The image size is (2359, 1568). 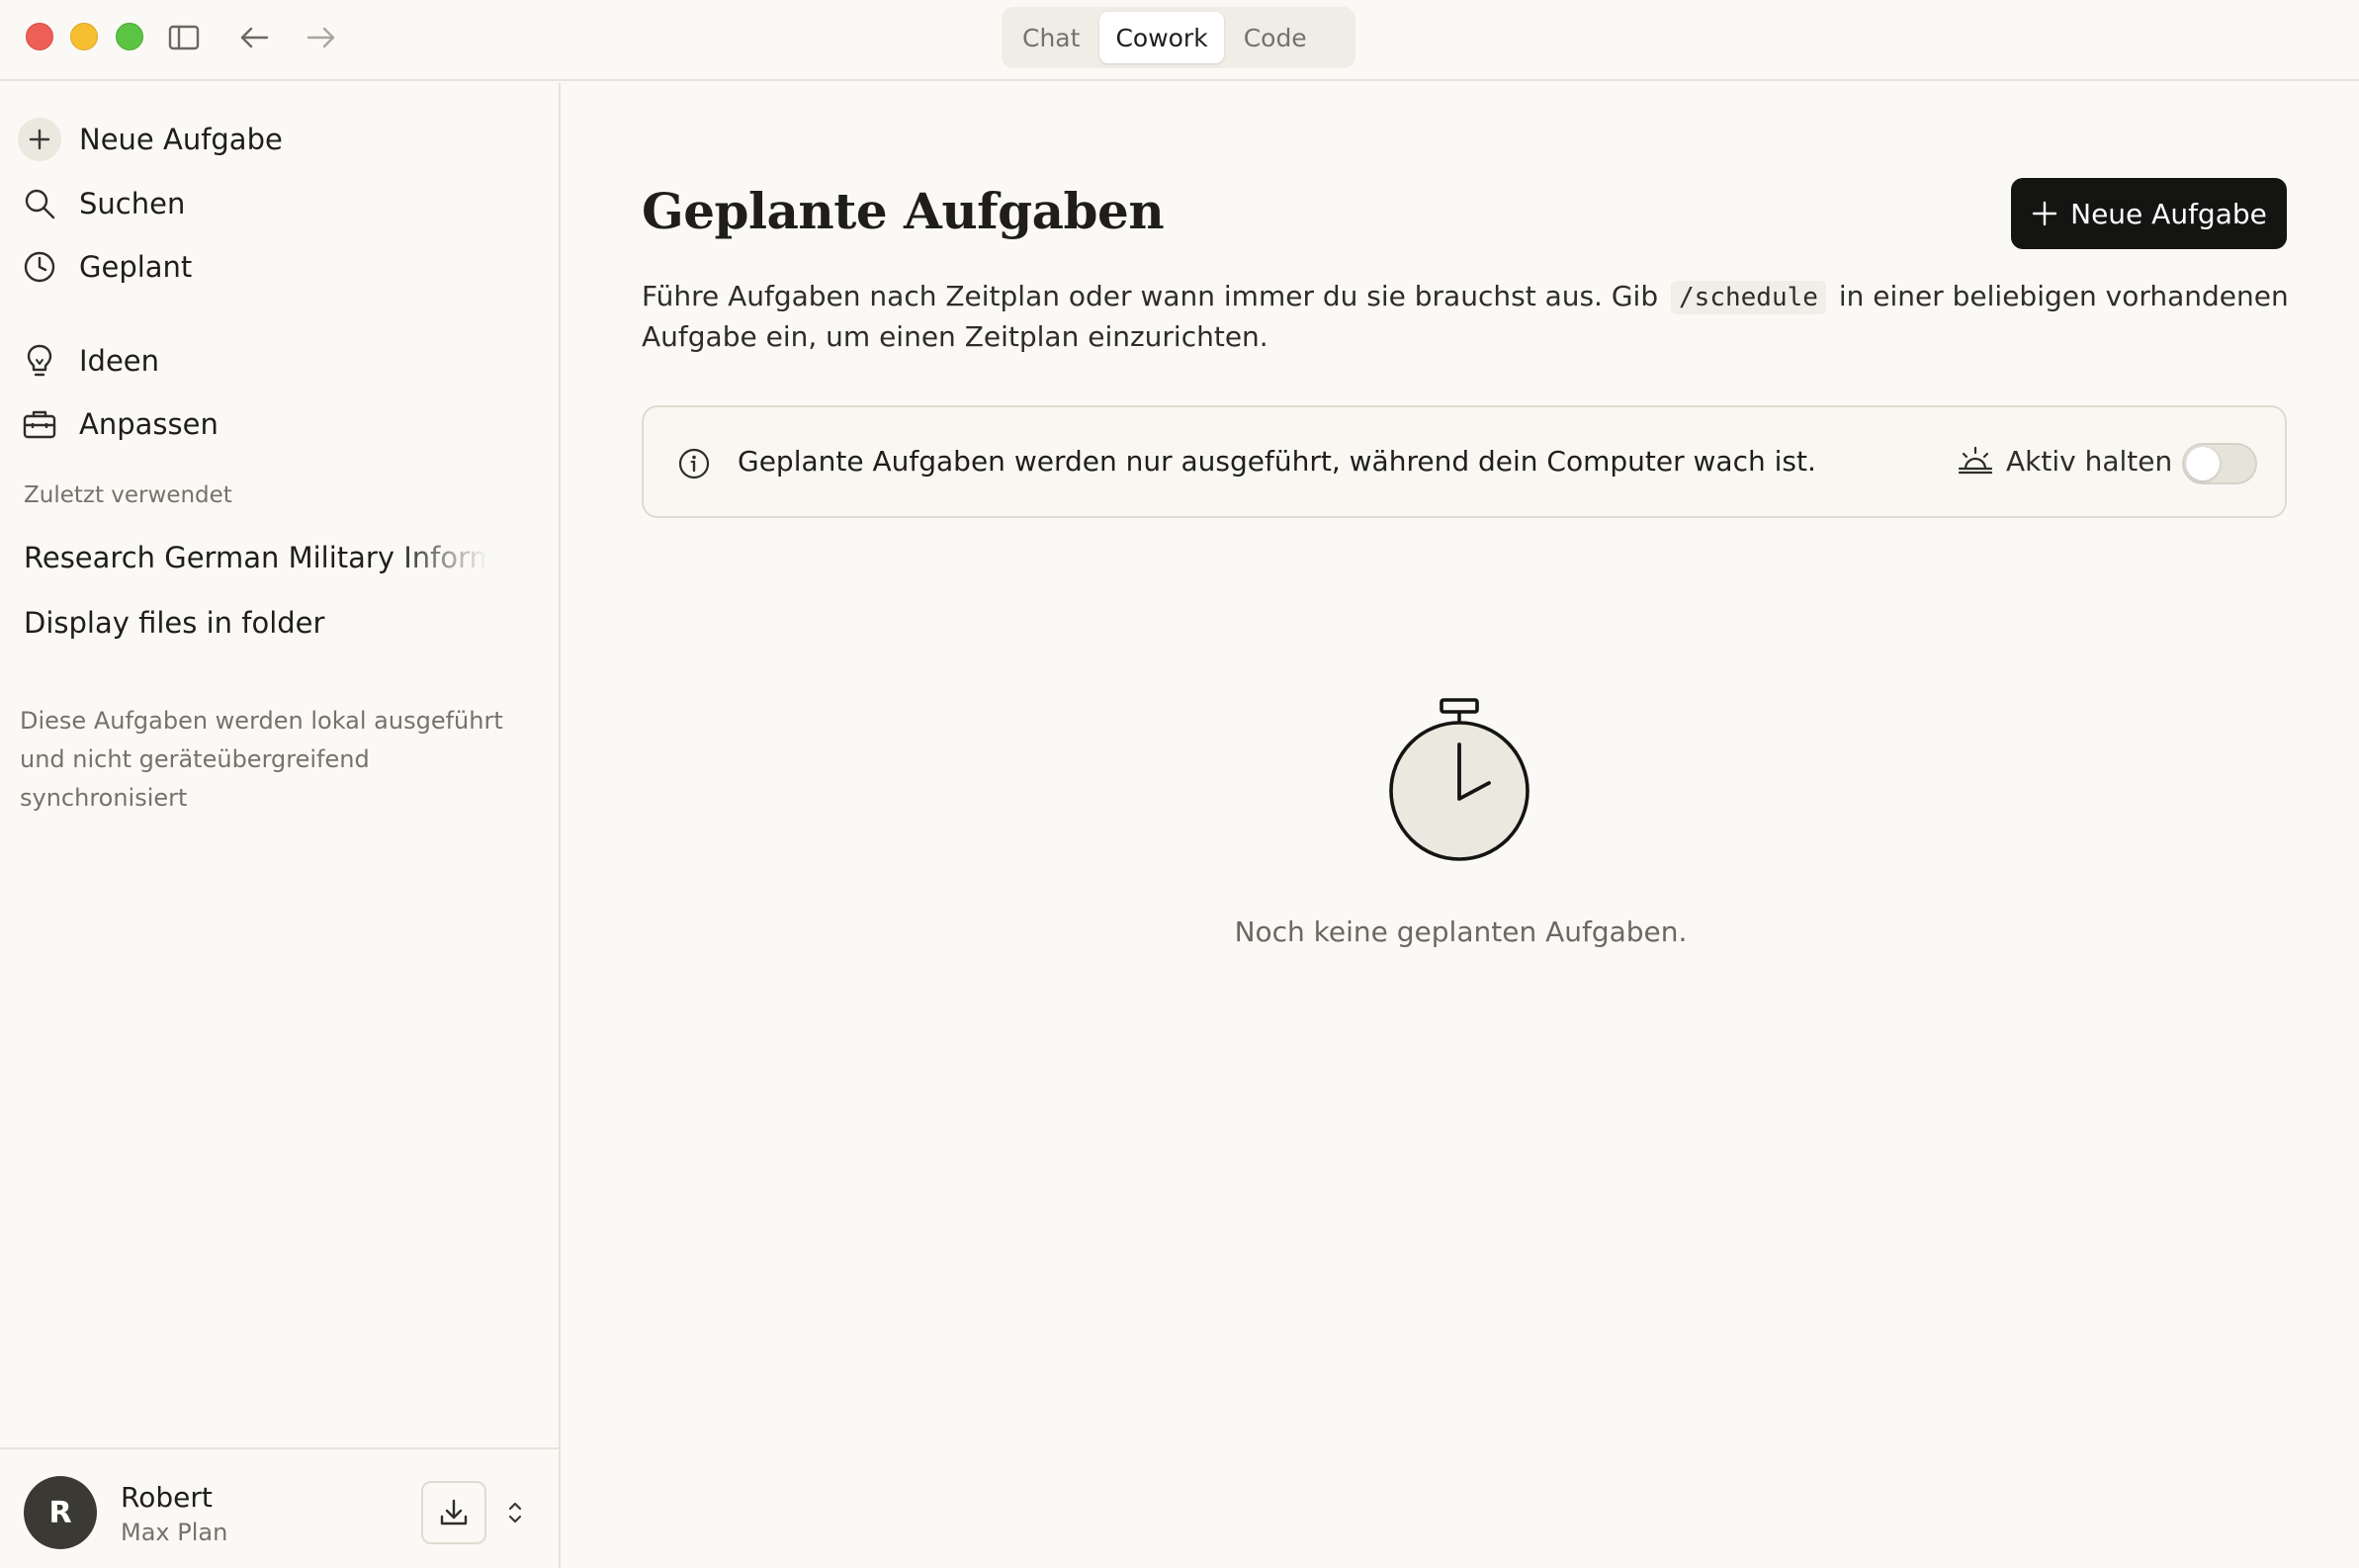 What do you see at coordinates (84, 37) in the screenshot?
I see `minimize-window-button` at bounding box center [84, 37].